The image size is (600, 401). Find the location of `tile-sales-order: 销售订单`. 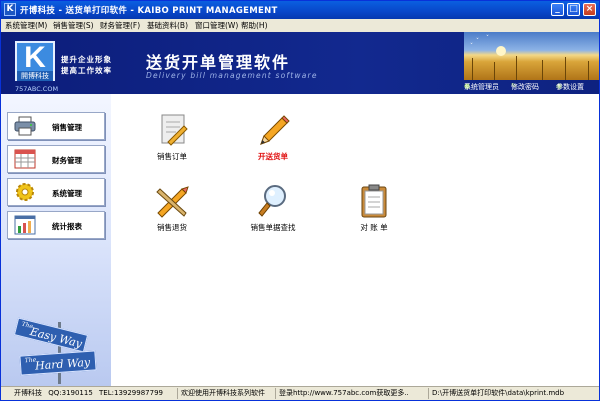

tile-sales-order: 销售订单 is located at coordinates (172, 142).